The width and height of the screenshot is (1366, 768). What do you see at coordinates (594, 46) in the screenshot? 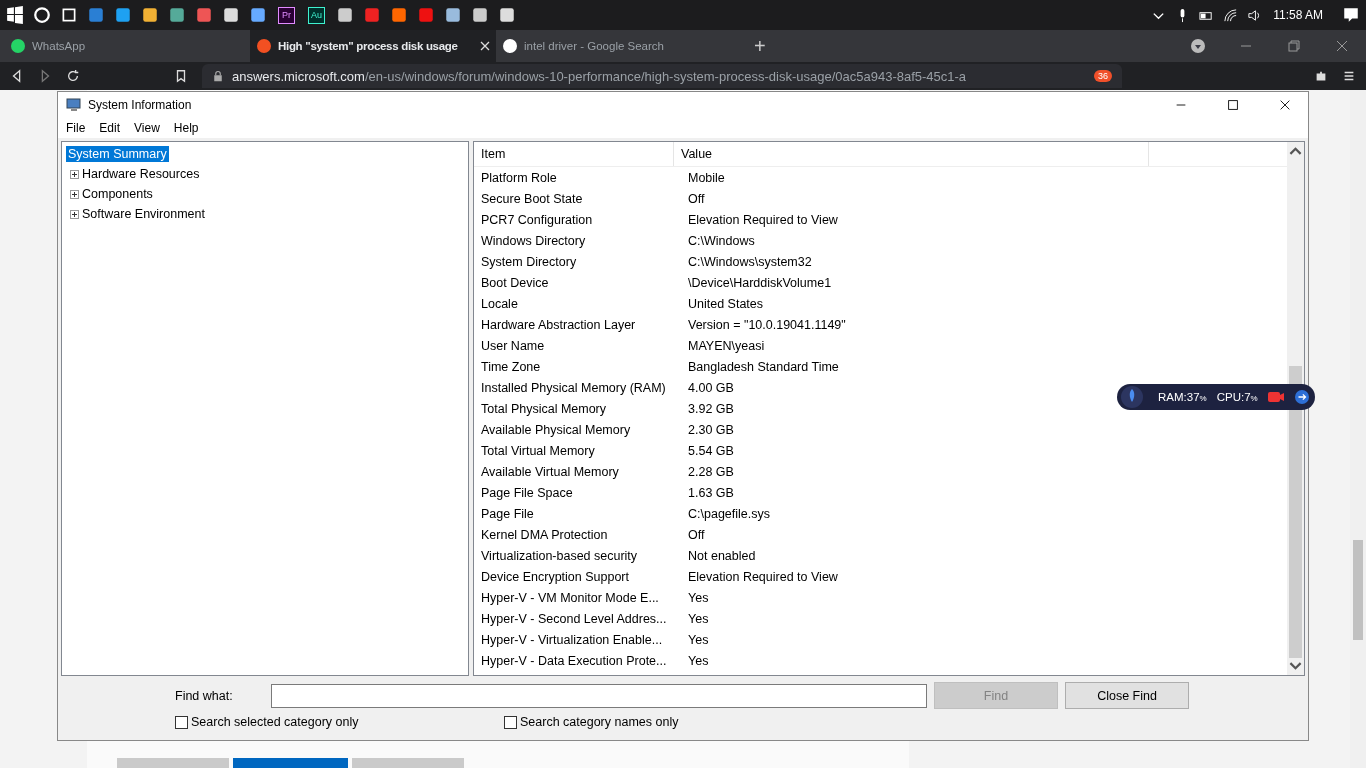
I see `tab-title: intel driver - Google Search` at bounding box center [594, 46].